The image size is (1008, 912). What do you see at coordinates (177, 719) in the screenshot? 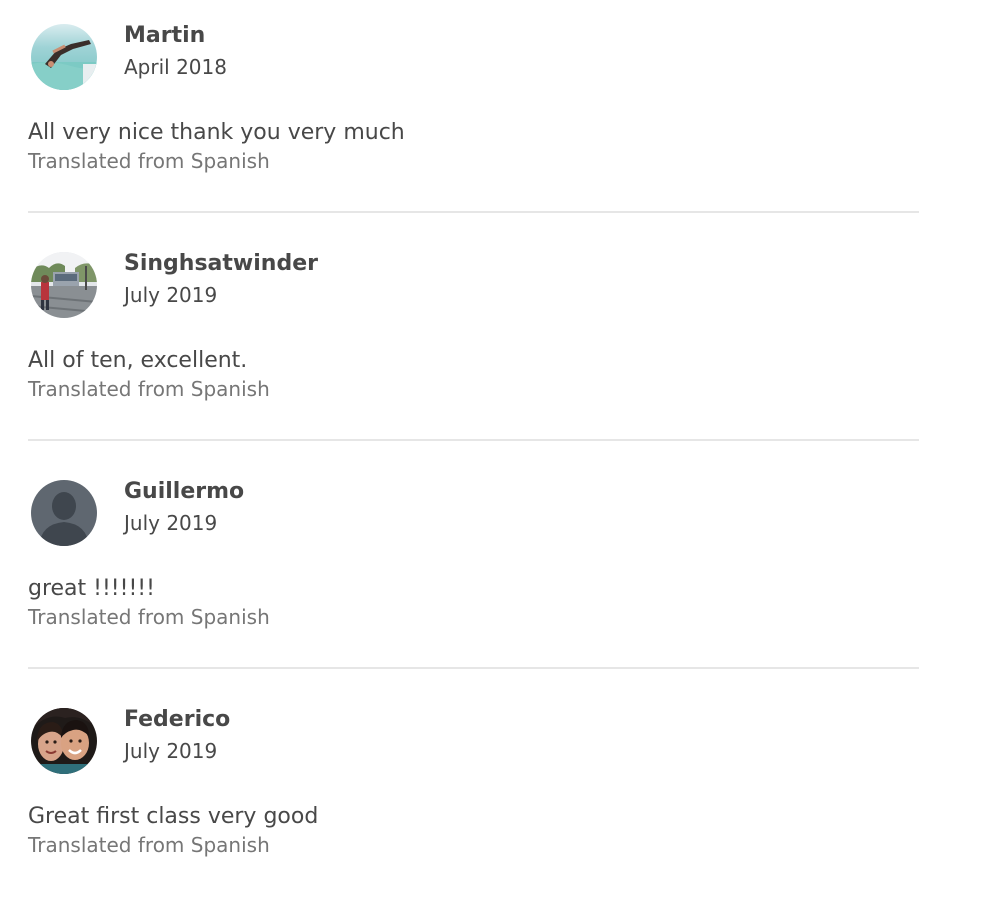
I see `reviewer-name: Federico` at bounding box center [177, 719].